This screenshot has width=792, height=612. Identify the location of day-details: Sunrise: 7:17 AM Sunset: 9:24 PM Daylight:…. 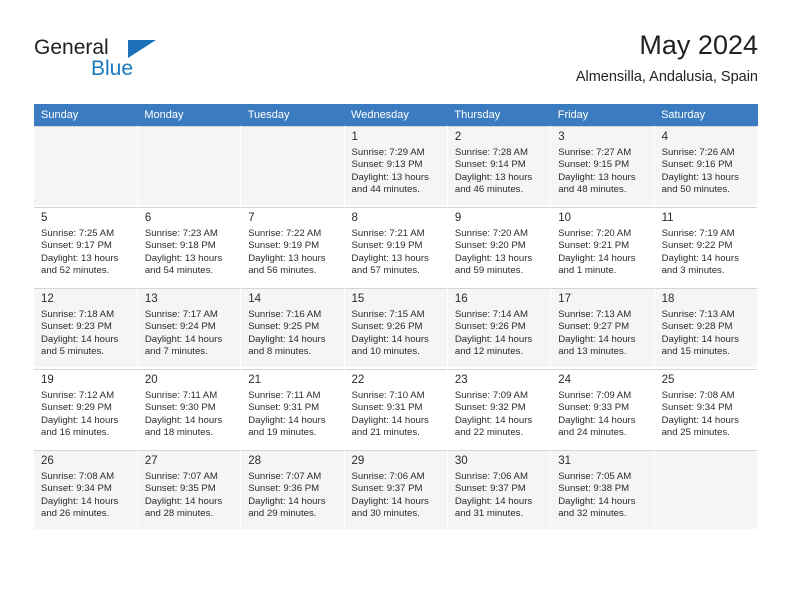
(189, 333).